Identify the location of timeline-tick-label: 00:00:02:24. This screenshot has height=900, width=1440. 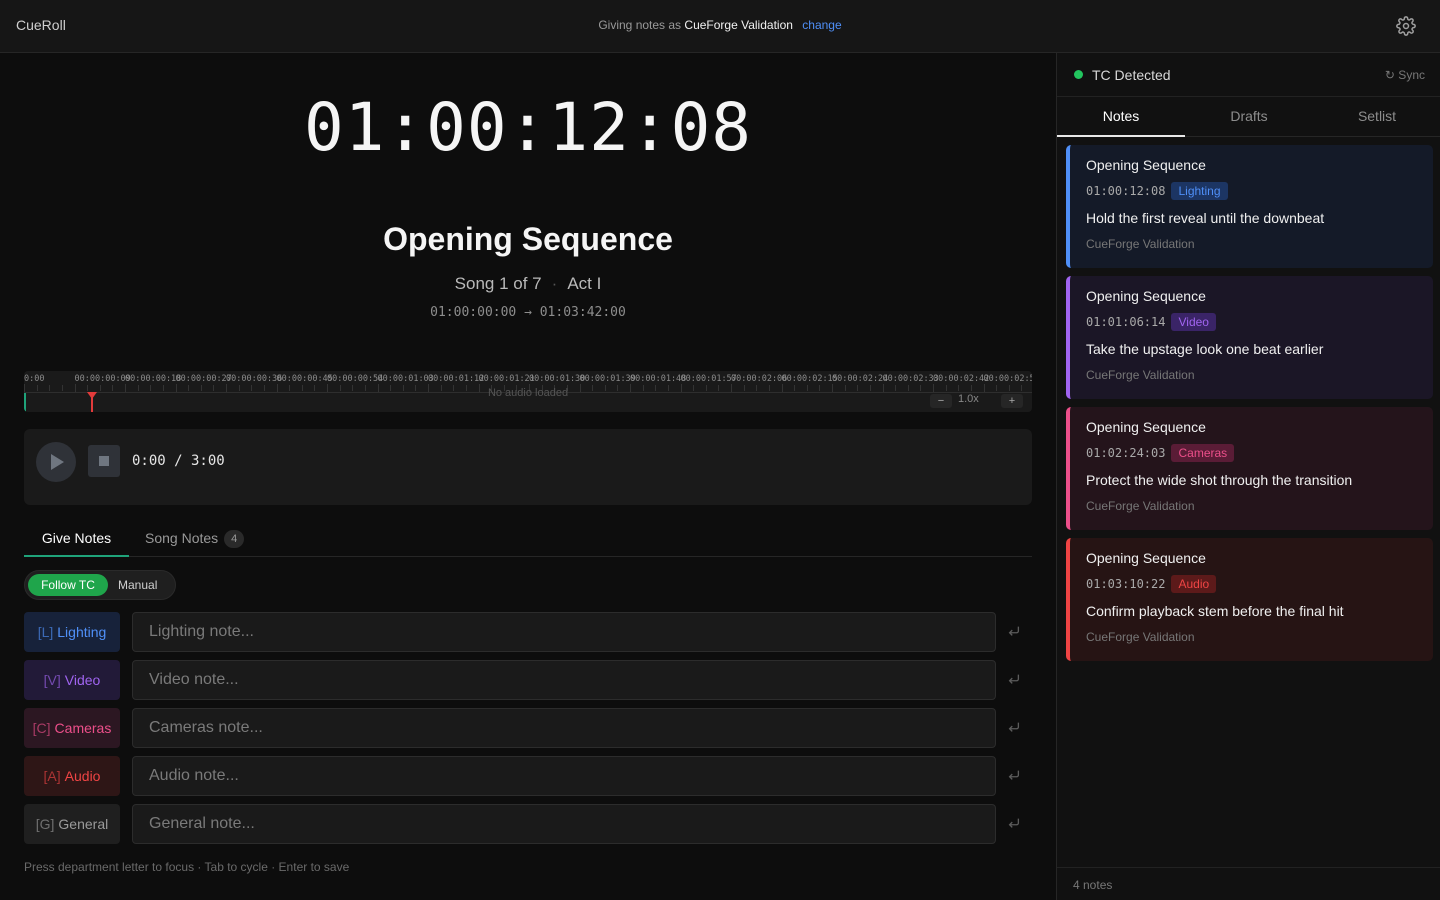
(860, 379).